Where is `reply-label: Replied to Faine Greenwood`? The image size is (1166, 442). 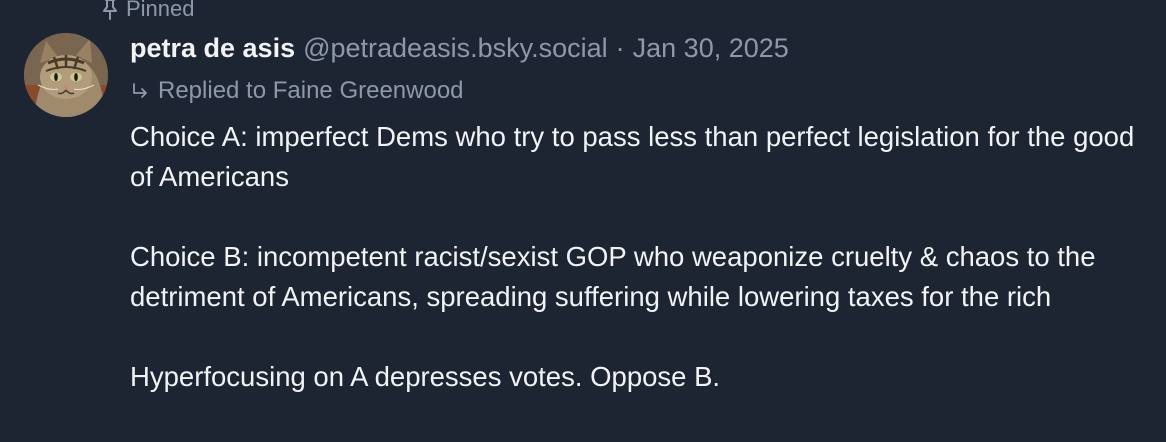
reply-label: Replied to Faine Greenwood is located at coordinates (311, 90).